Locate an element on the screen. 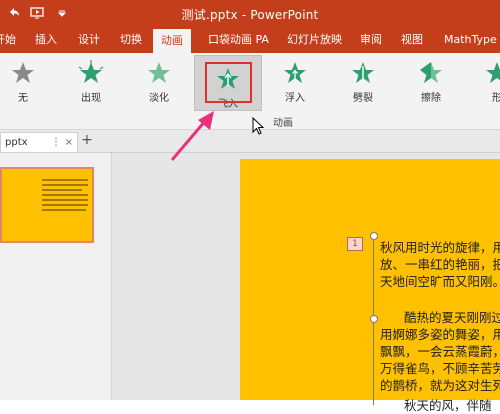 This screenshot has width=500, height=414. effect-fly-in: 飞入 is located at coordinates (228, 83).